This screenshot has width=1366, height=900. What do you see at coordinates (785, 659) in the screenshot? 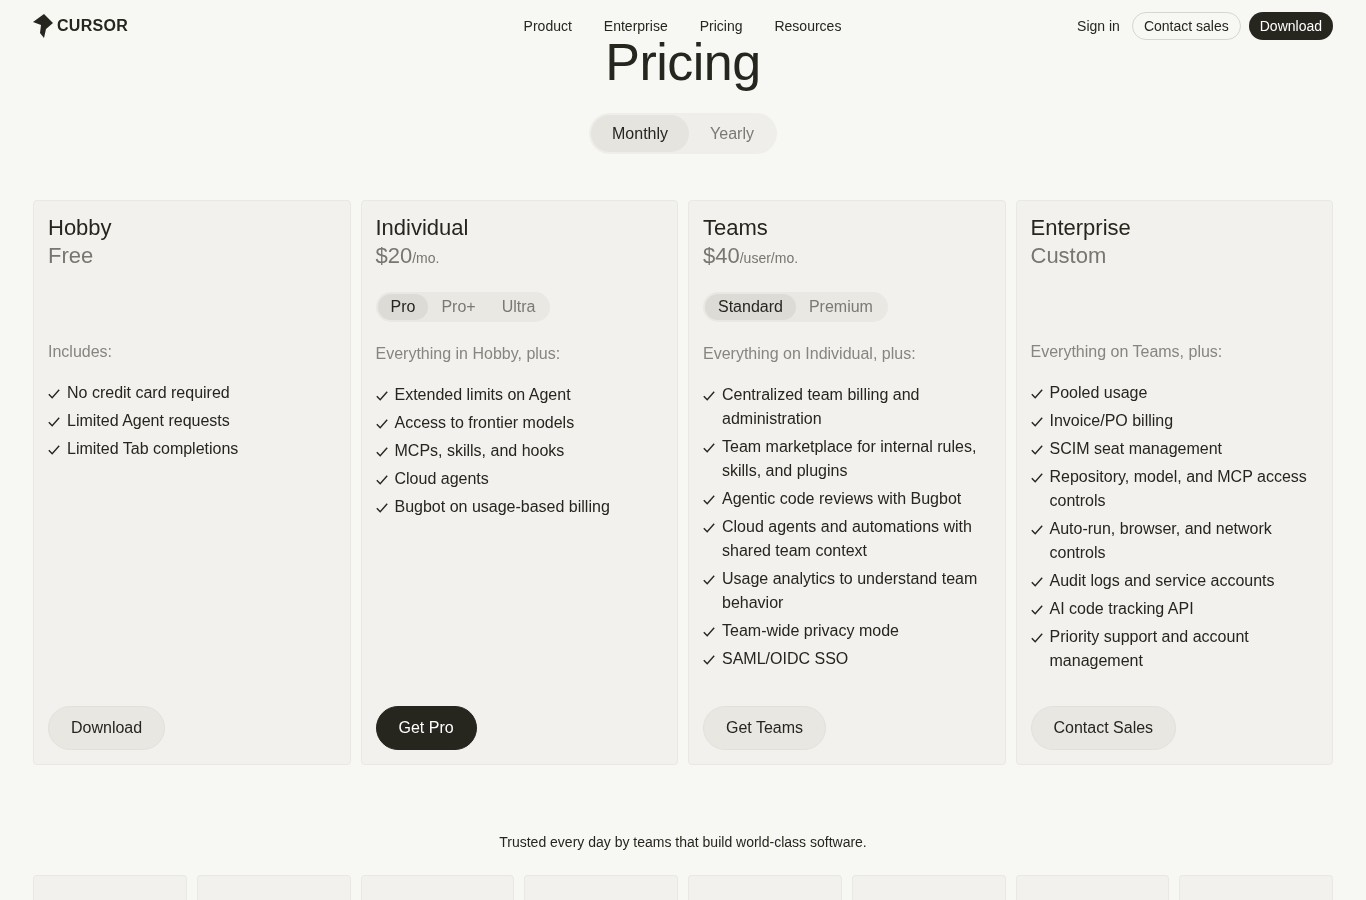
I see `feature-text: SAML/OIDC SSO` at bounding box center [785, 659].